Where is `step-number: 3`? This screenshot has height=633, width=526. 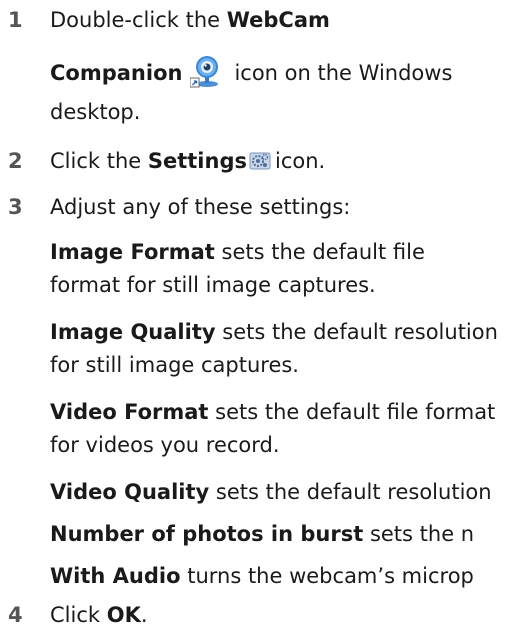
step-number: 3 is located at coordinates (15, 207).